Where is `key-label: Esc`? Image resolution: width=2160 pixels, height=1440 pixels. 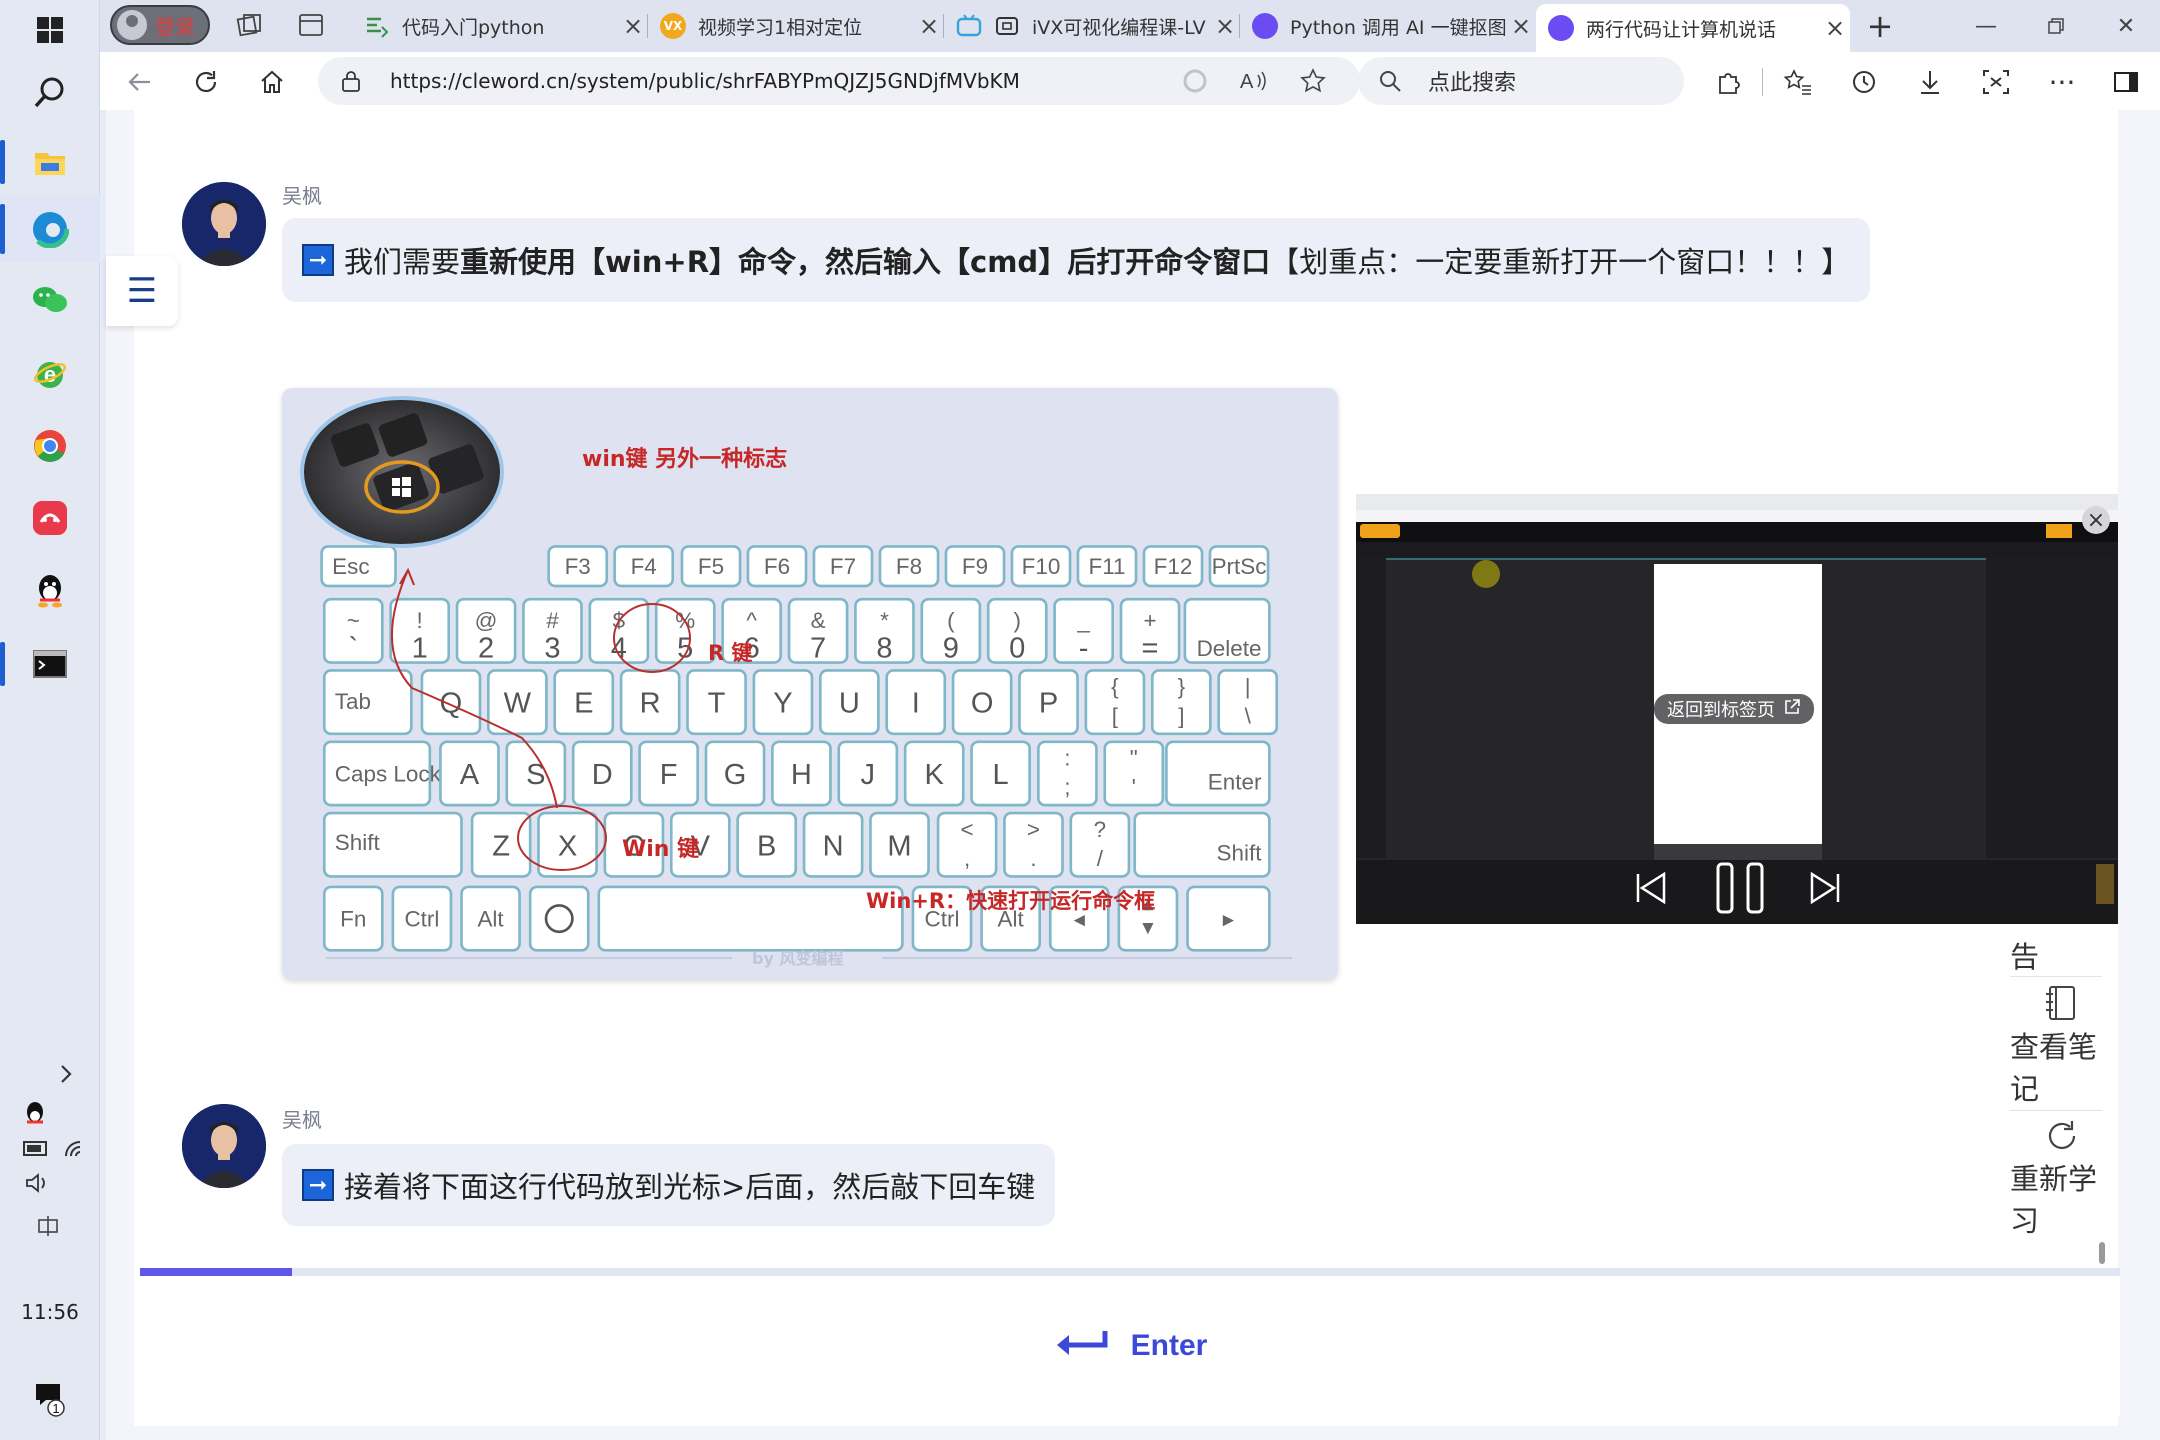 key-label: Esc is located at coordinates (350, 566).